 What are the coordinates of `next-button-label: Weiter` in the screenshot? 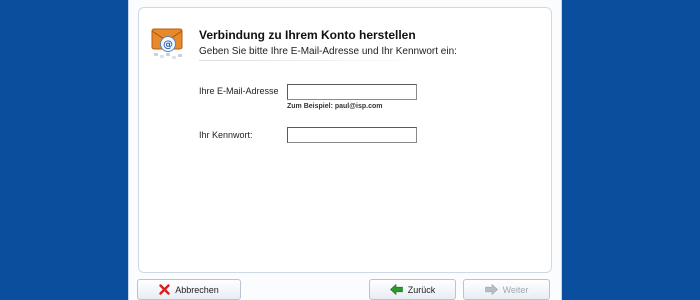 It's located at (515, 289).